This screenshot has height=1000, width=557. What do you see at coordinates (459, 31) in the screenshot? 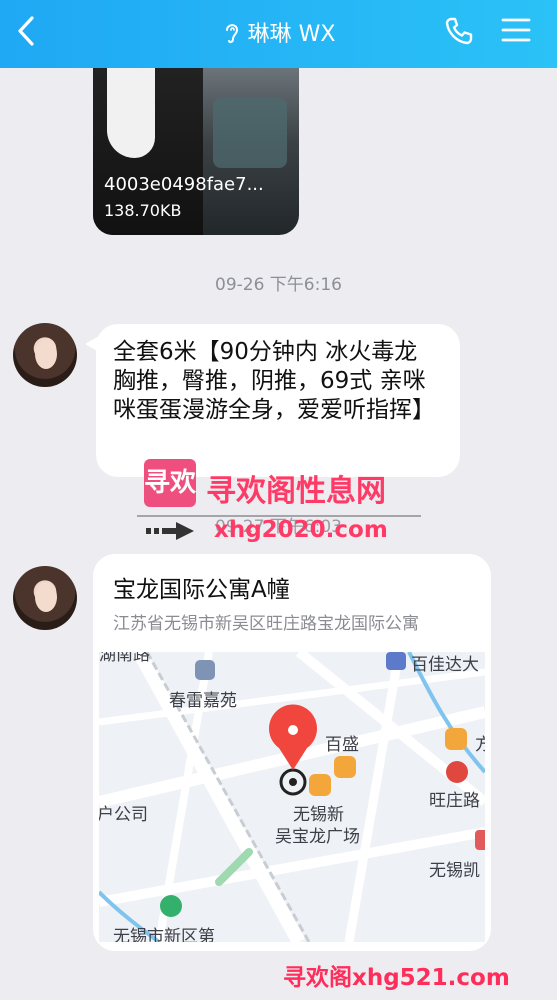
I see `phone-call-icon` at bounding box center [459, 31].